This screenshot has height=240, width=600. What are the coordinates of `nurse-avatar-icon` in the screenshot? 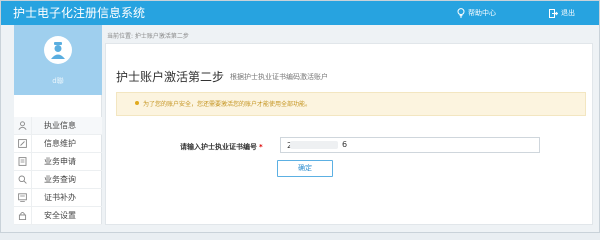 It's located at (58, 50).